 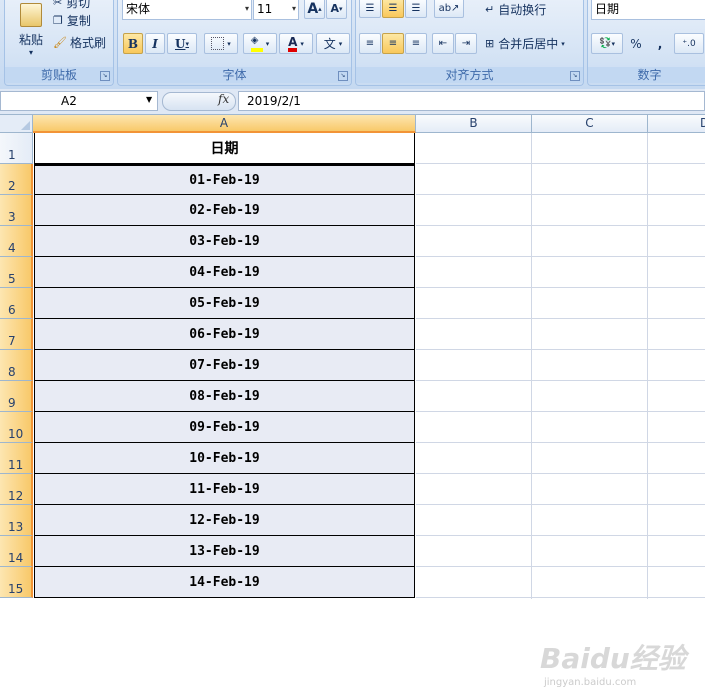 I want to click on date-cell: 12-Feb-19, so click(x=224, y=520).